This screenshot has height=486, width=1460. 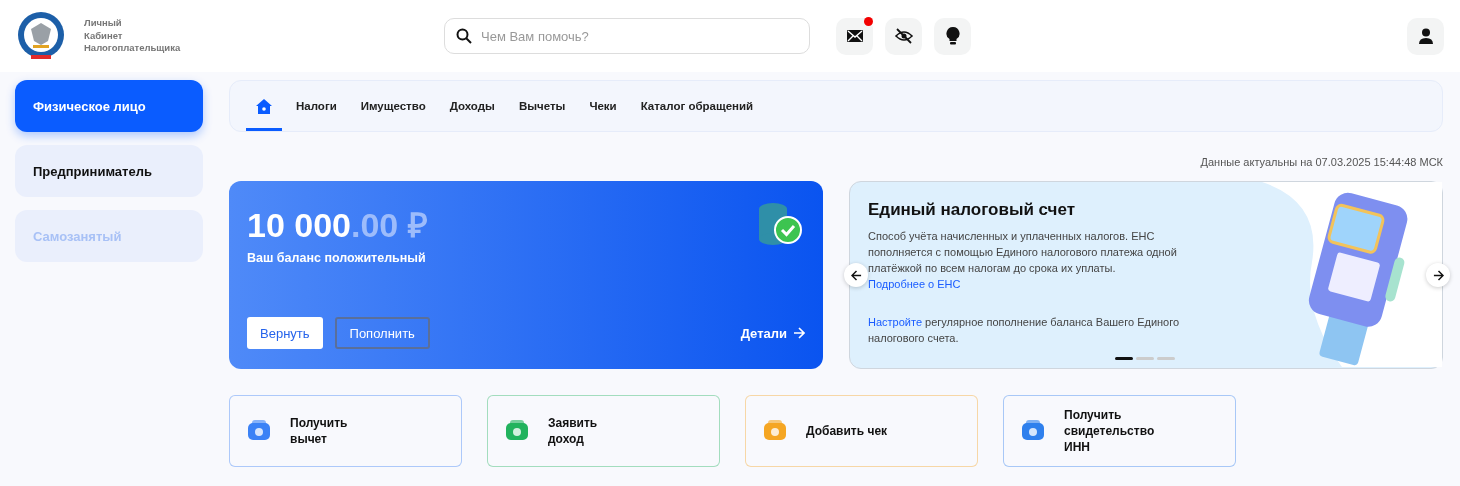 What do you see at coordinates (914, 284) in the screenshot?
I see `text-link: Подробнее о ЕНС` at bounding box center [914, 284].